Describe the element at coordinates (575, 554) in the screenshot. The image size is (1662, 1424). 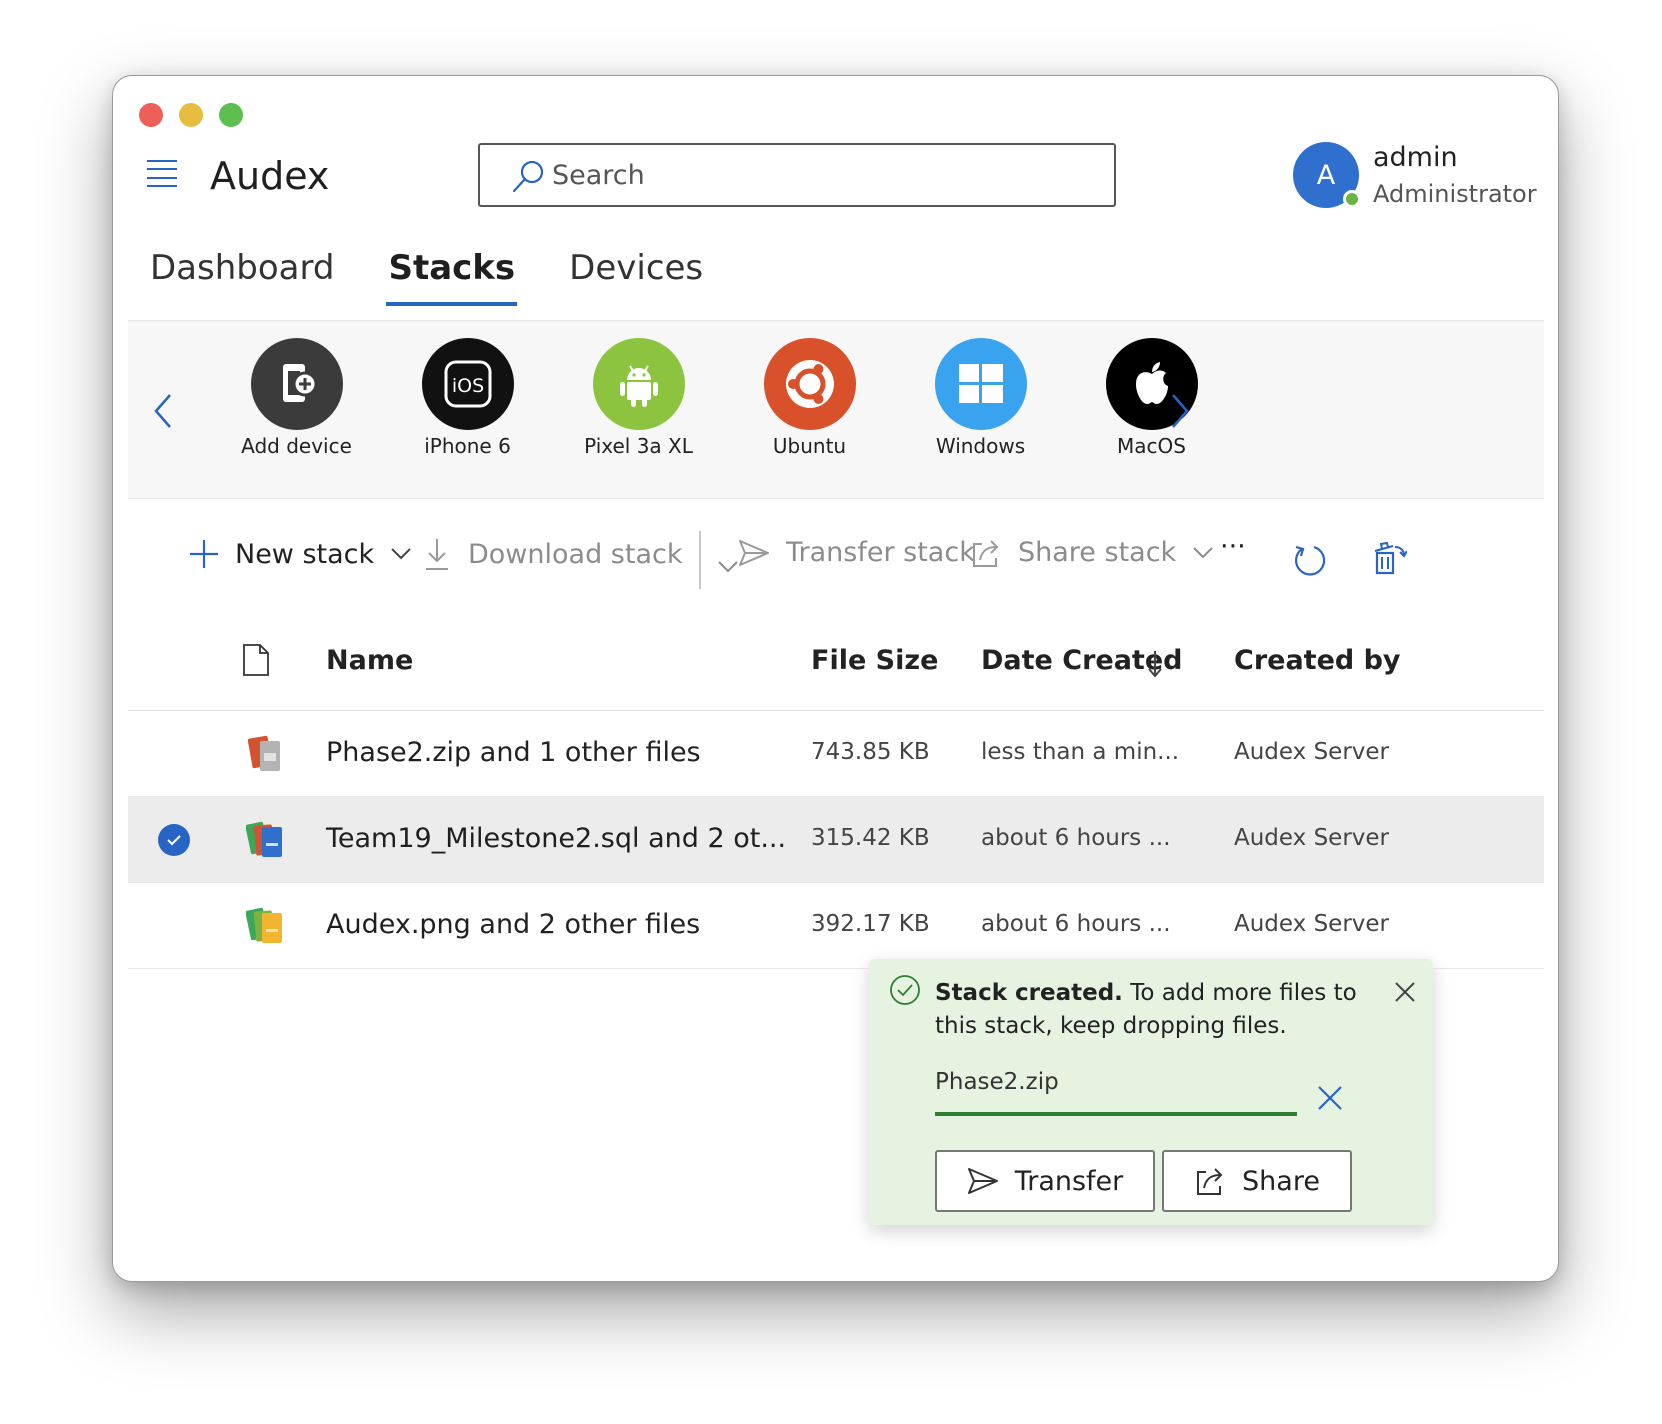
I see `download-stack-label: Download stack` at that location.